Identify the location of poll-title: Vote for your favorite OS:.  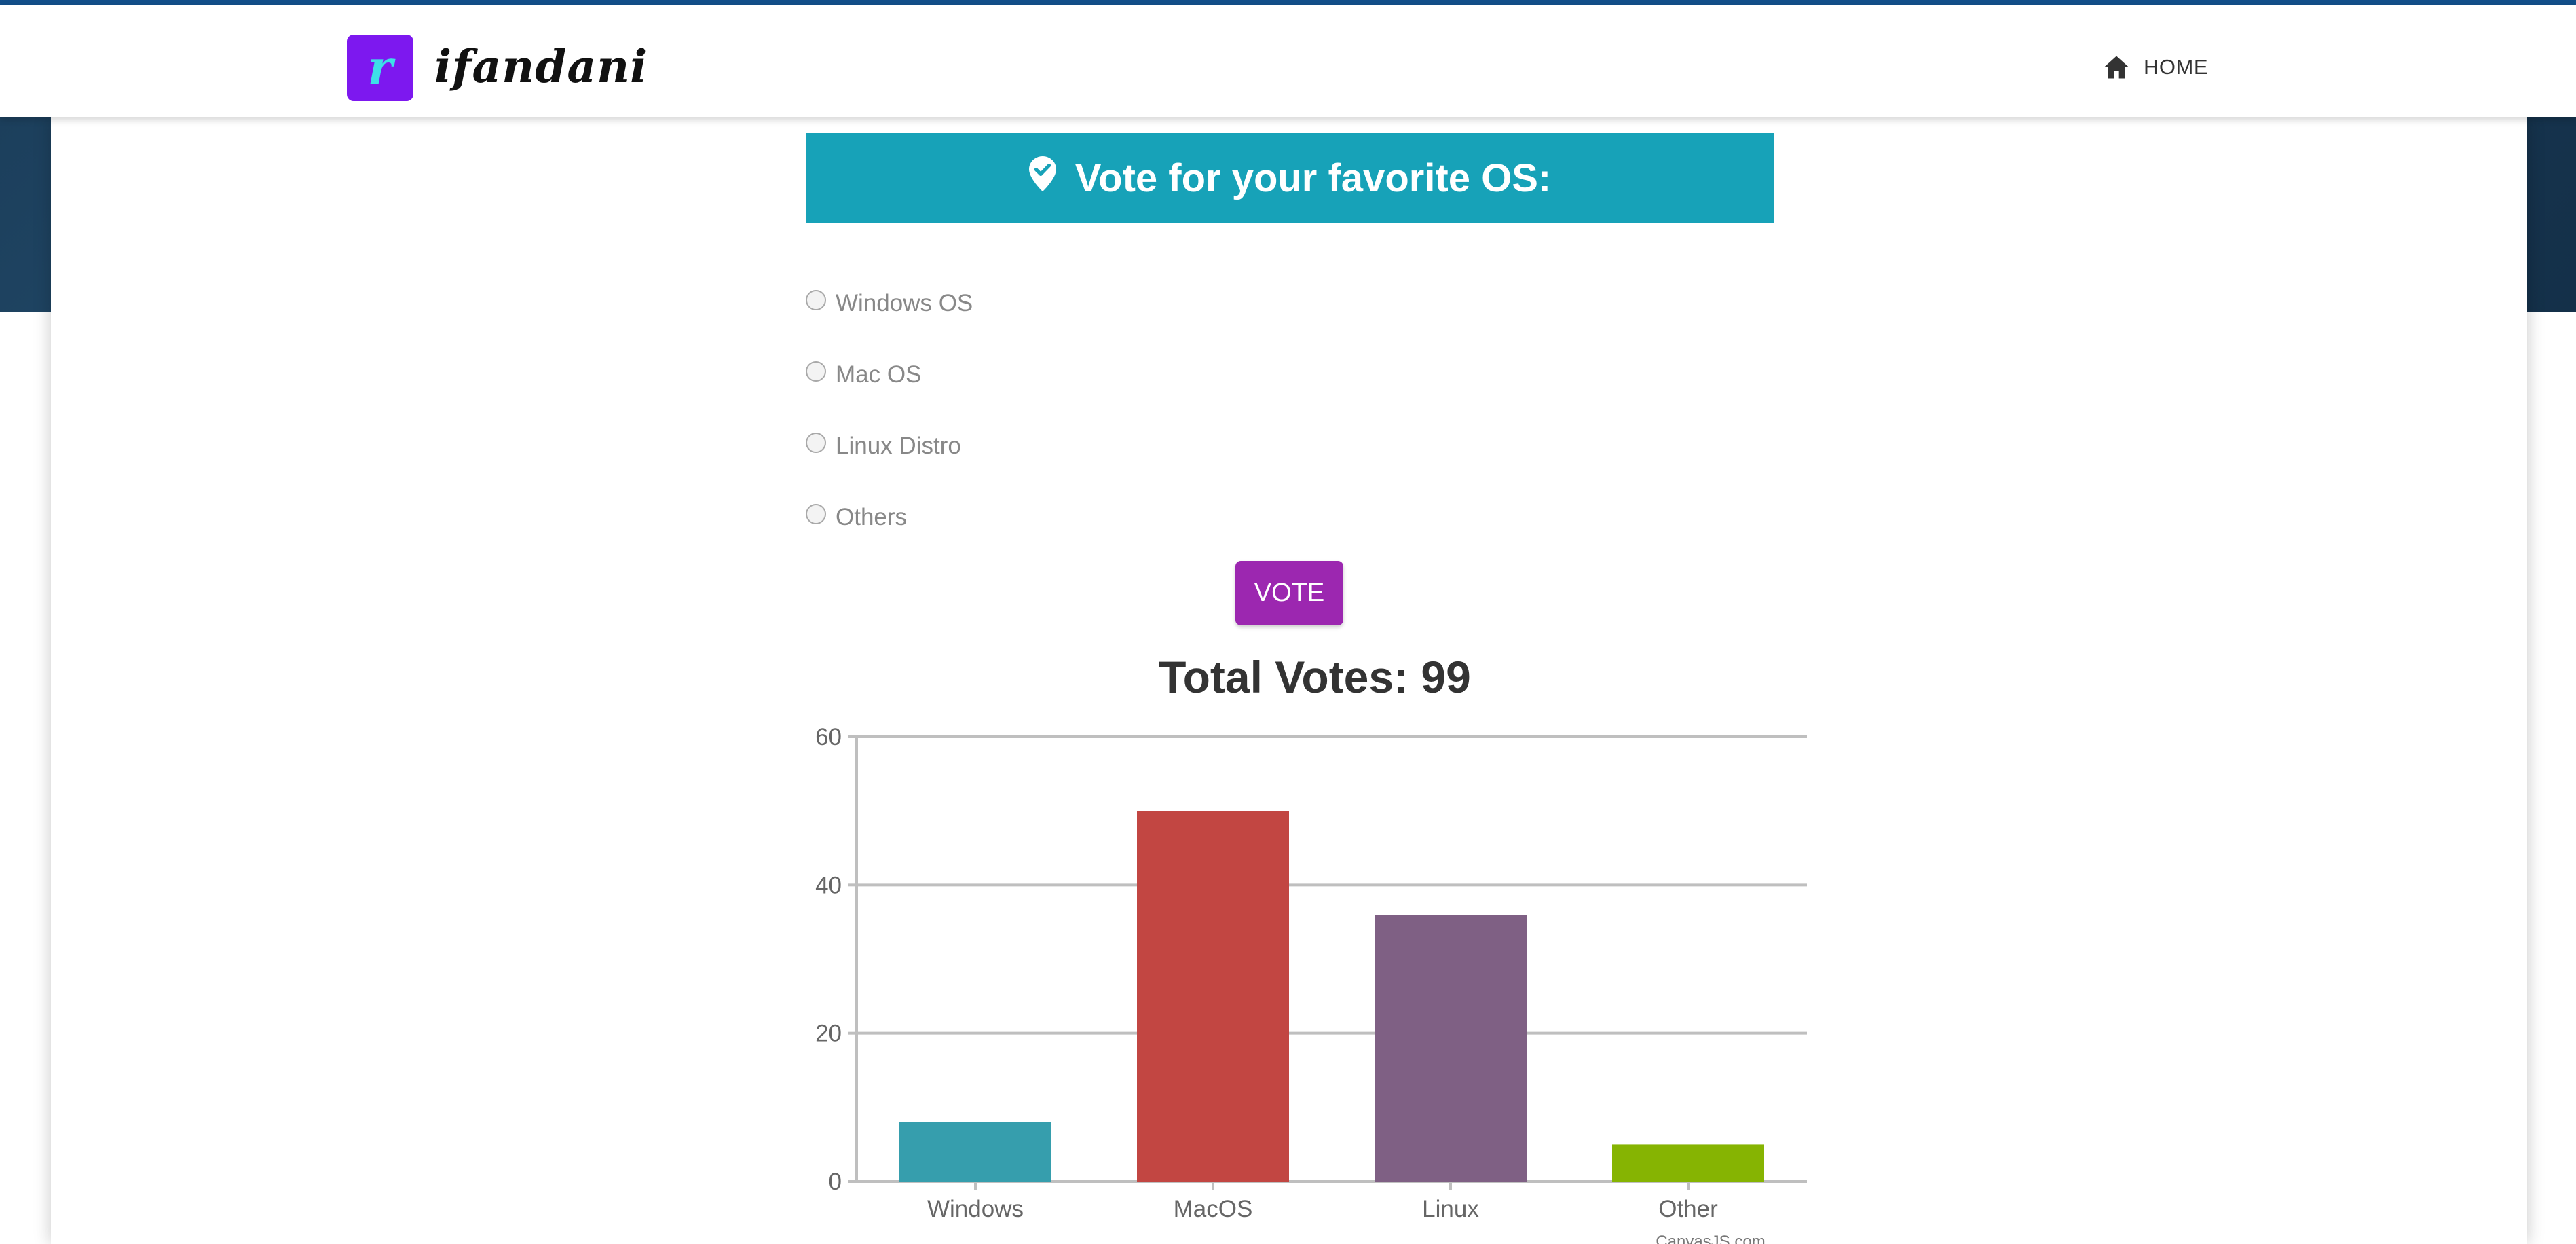
(1314, 178).